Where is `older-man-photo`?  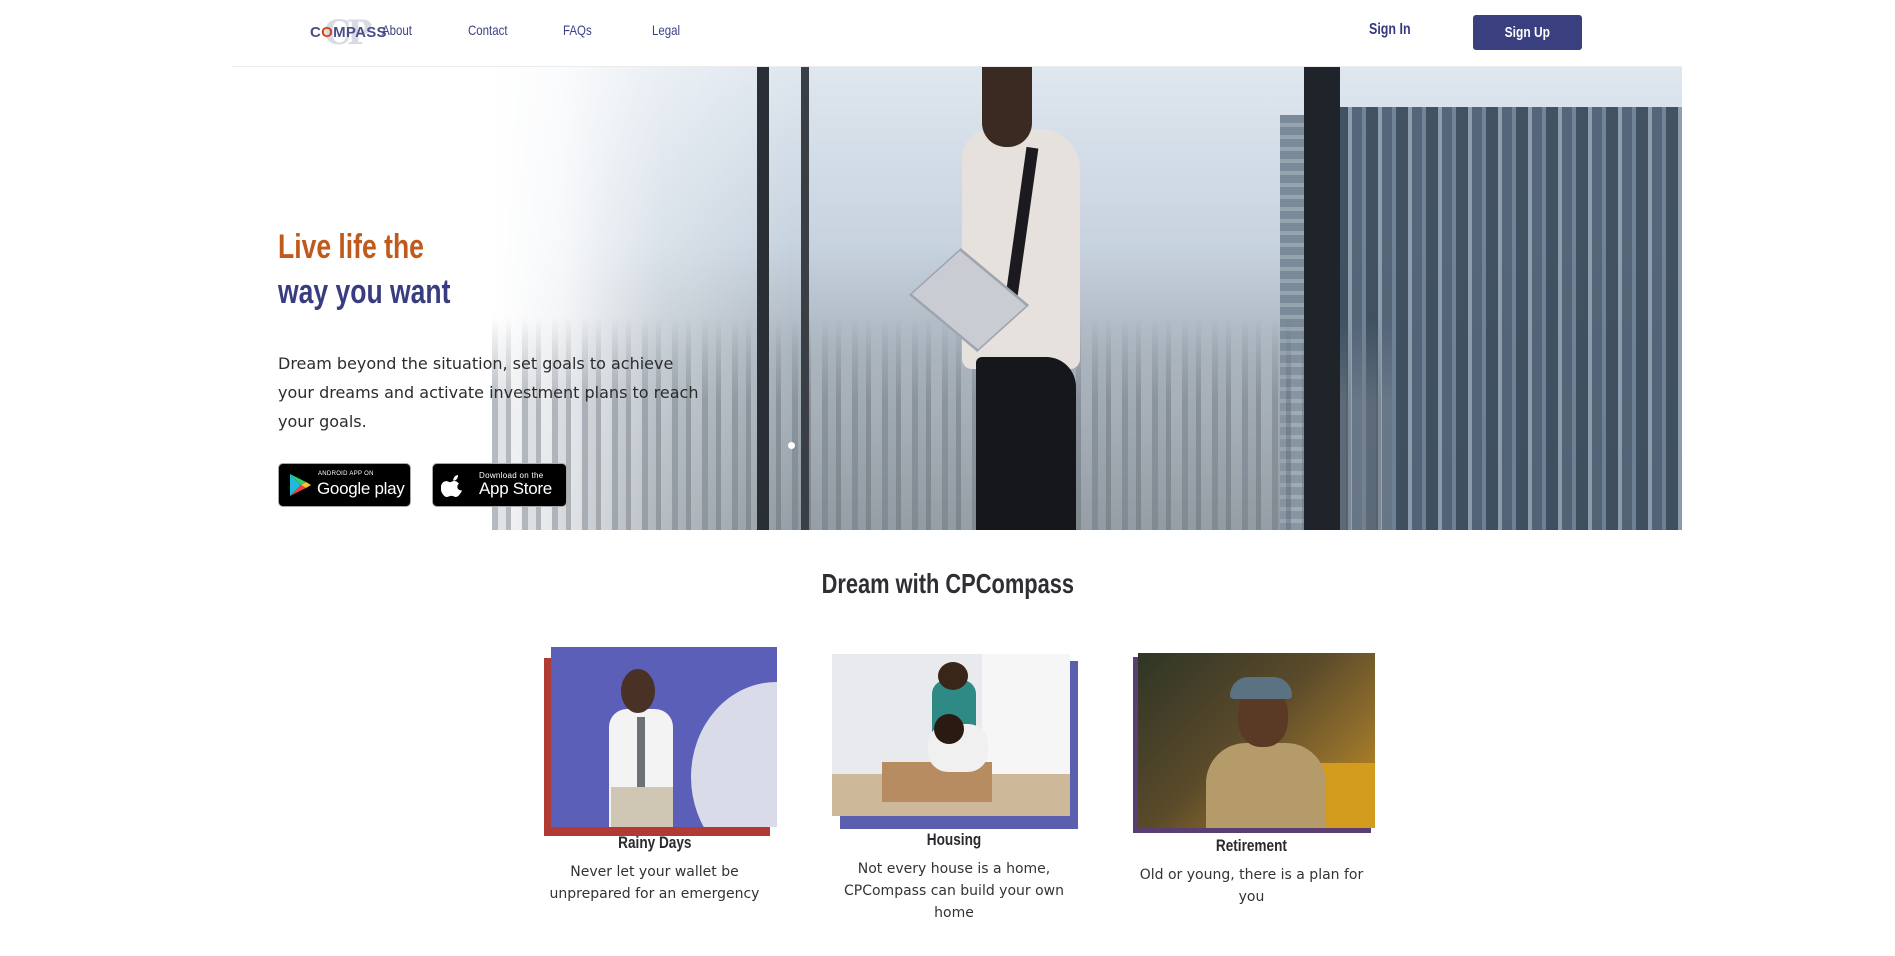 older-man-photo is located at coordinates (1256, 740).